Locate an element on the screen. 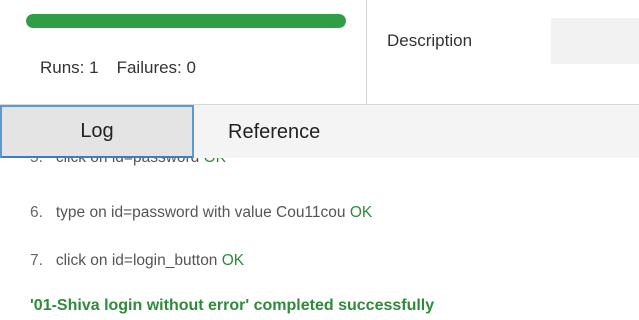 This screenshot has height=320, width=639. tab-reference: Reference is located at coordinates (284, 132).